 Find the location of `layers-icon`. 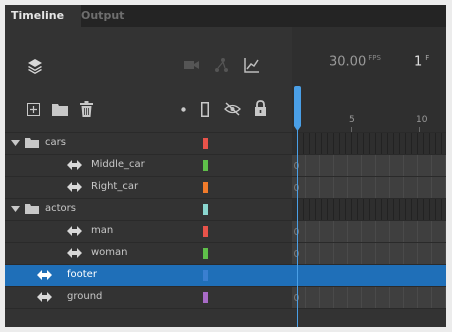

layers-icon is located at coordinates (35, 66).